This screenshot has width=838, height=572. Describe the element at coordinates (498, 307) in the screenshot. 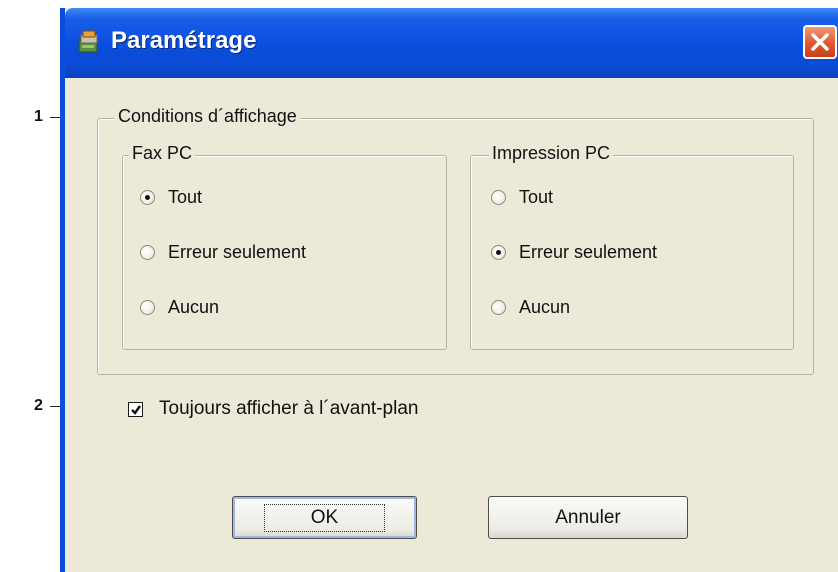

I see `impression-pc-radio-aucun` at that location.